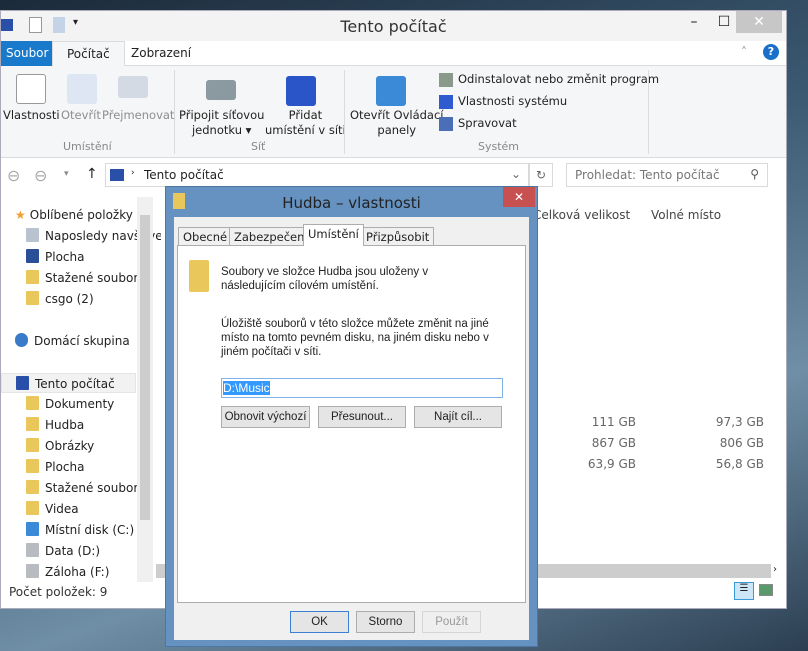 The image size is (808, 651). Describe the element at coordinates (40, 175) in the screenshot. I see `forward-button: ⊖` at that location.